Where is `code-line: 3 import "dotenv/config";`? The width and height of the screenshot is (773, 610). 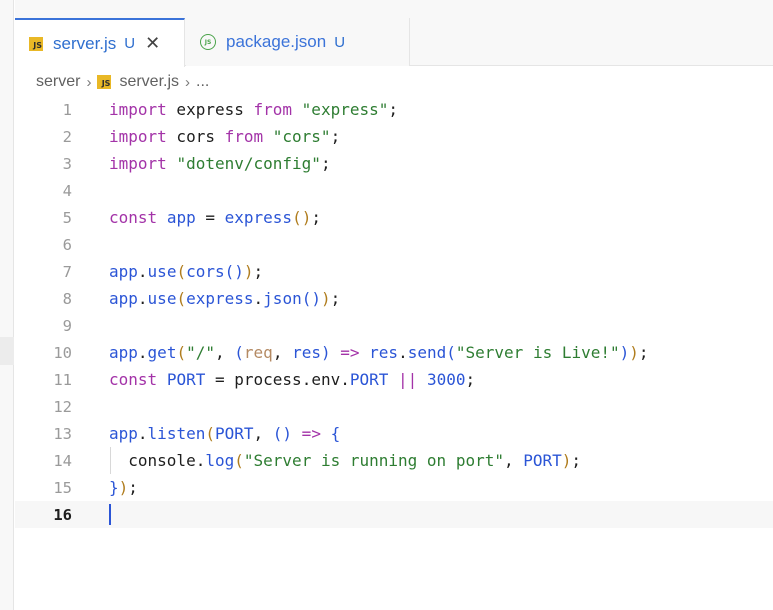 code-line: 3 import "dotenv/config"; is located at coordinates (394, 163).